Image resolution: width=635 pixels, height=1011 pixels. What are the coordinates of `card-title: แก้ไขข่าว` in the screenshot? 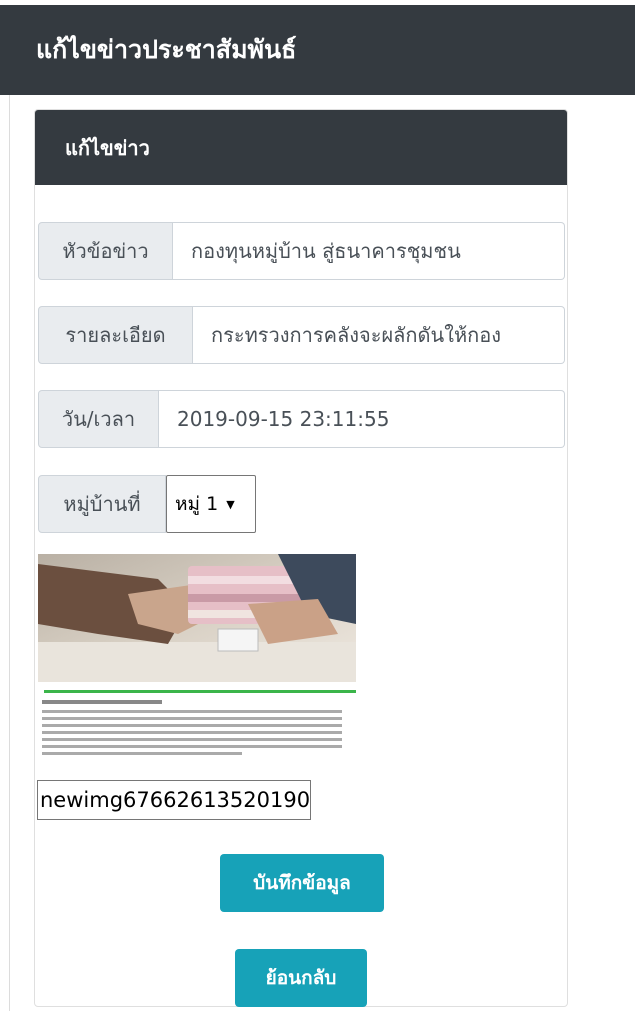 It's located at (107, 147).